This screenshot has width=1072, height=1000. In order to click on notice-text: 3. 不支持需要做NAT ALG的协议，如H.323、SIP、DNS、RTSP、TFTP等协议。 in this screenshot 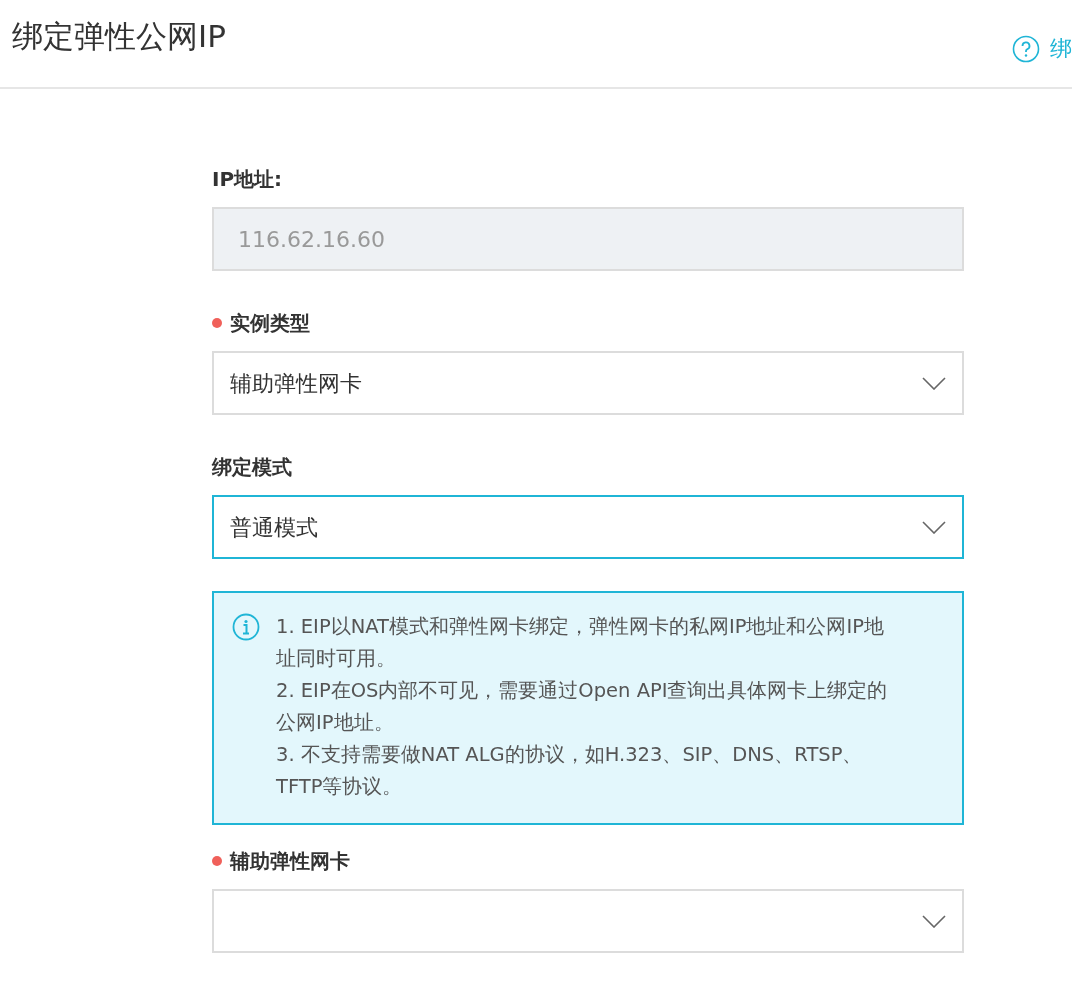, I will do `click(570, 771)`.